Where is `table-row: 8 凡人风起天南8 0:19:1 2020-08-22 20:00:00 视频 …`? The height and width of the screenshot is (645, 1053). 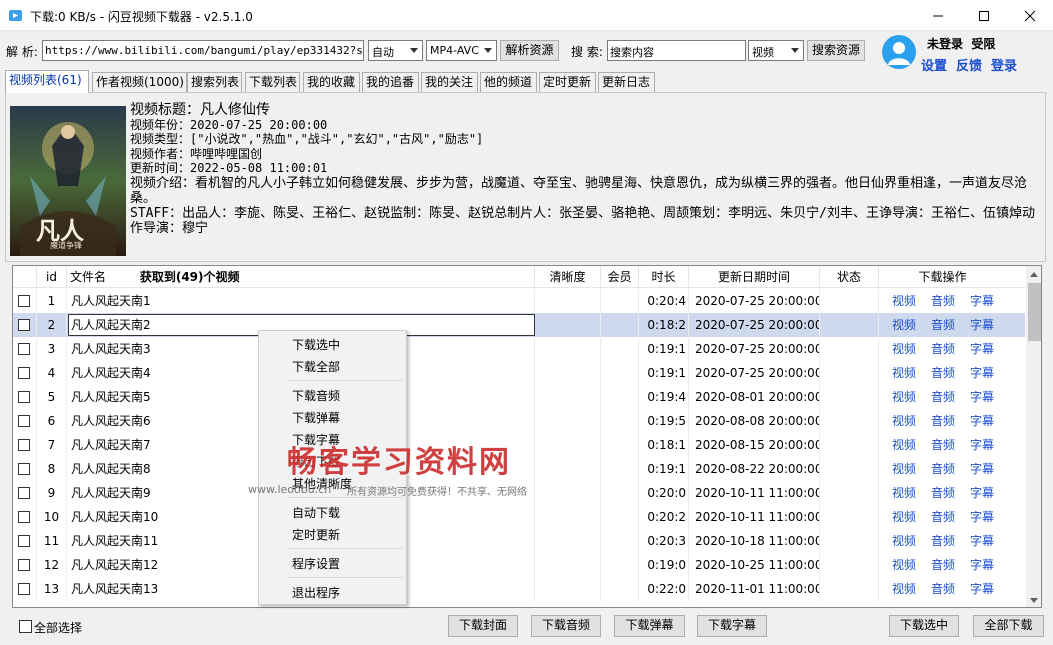 table-row: 8 凡人风起天南8 0:19:1 2020-08-22 20:00:00 视频 … is located at coordinates (519, 469).